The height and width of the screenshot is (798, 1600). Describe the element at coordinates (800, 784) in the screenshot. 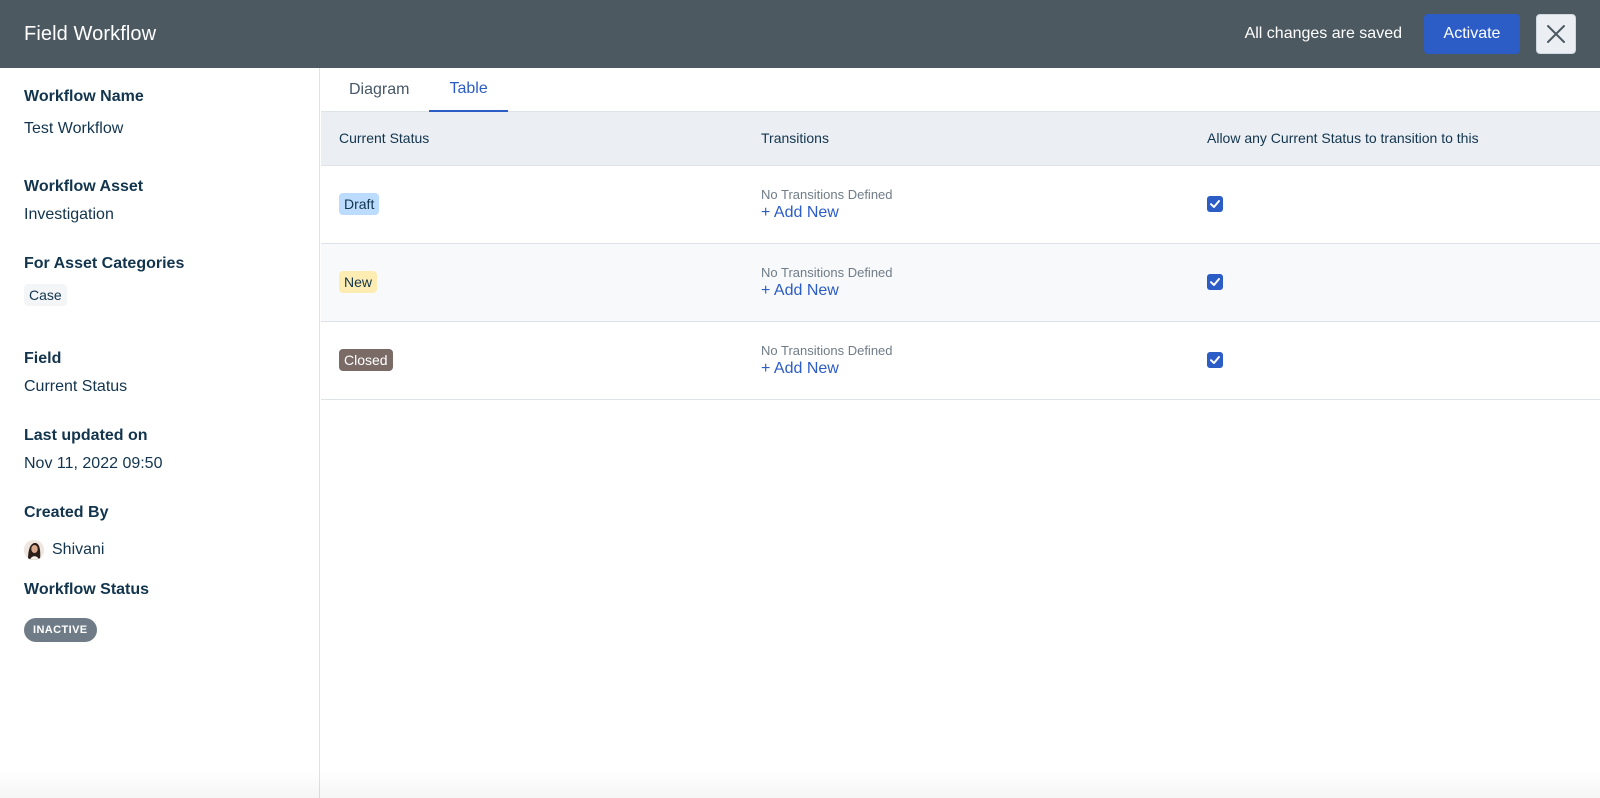

I see `bottom-shadow` at that location.